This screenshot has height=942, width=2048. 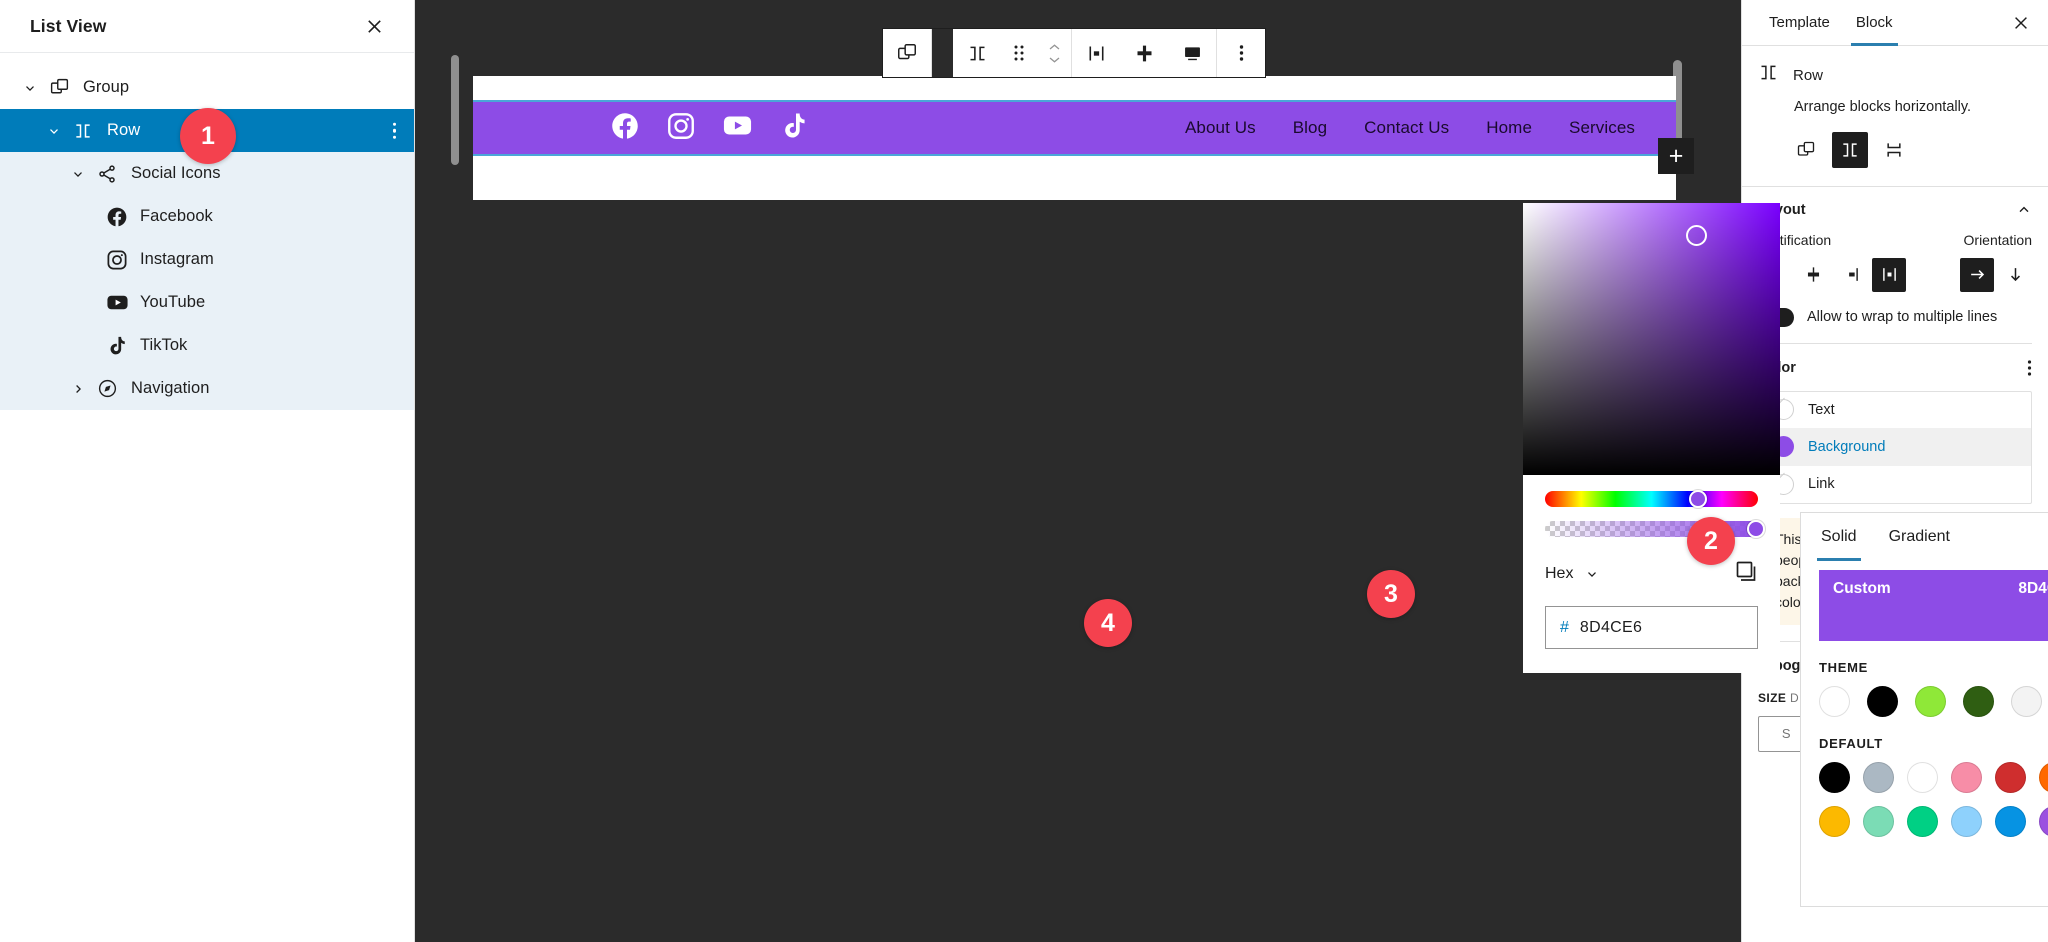 I want to click on justify-center-button, so click(x=1813, y=275).